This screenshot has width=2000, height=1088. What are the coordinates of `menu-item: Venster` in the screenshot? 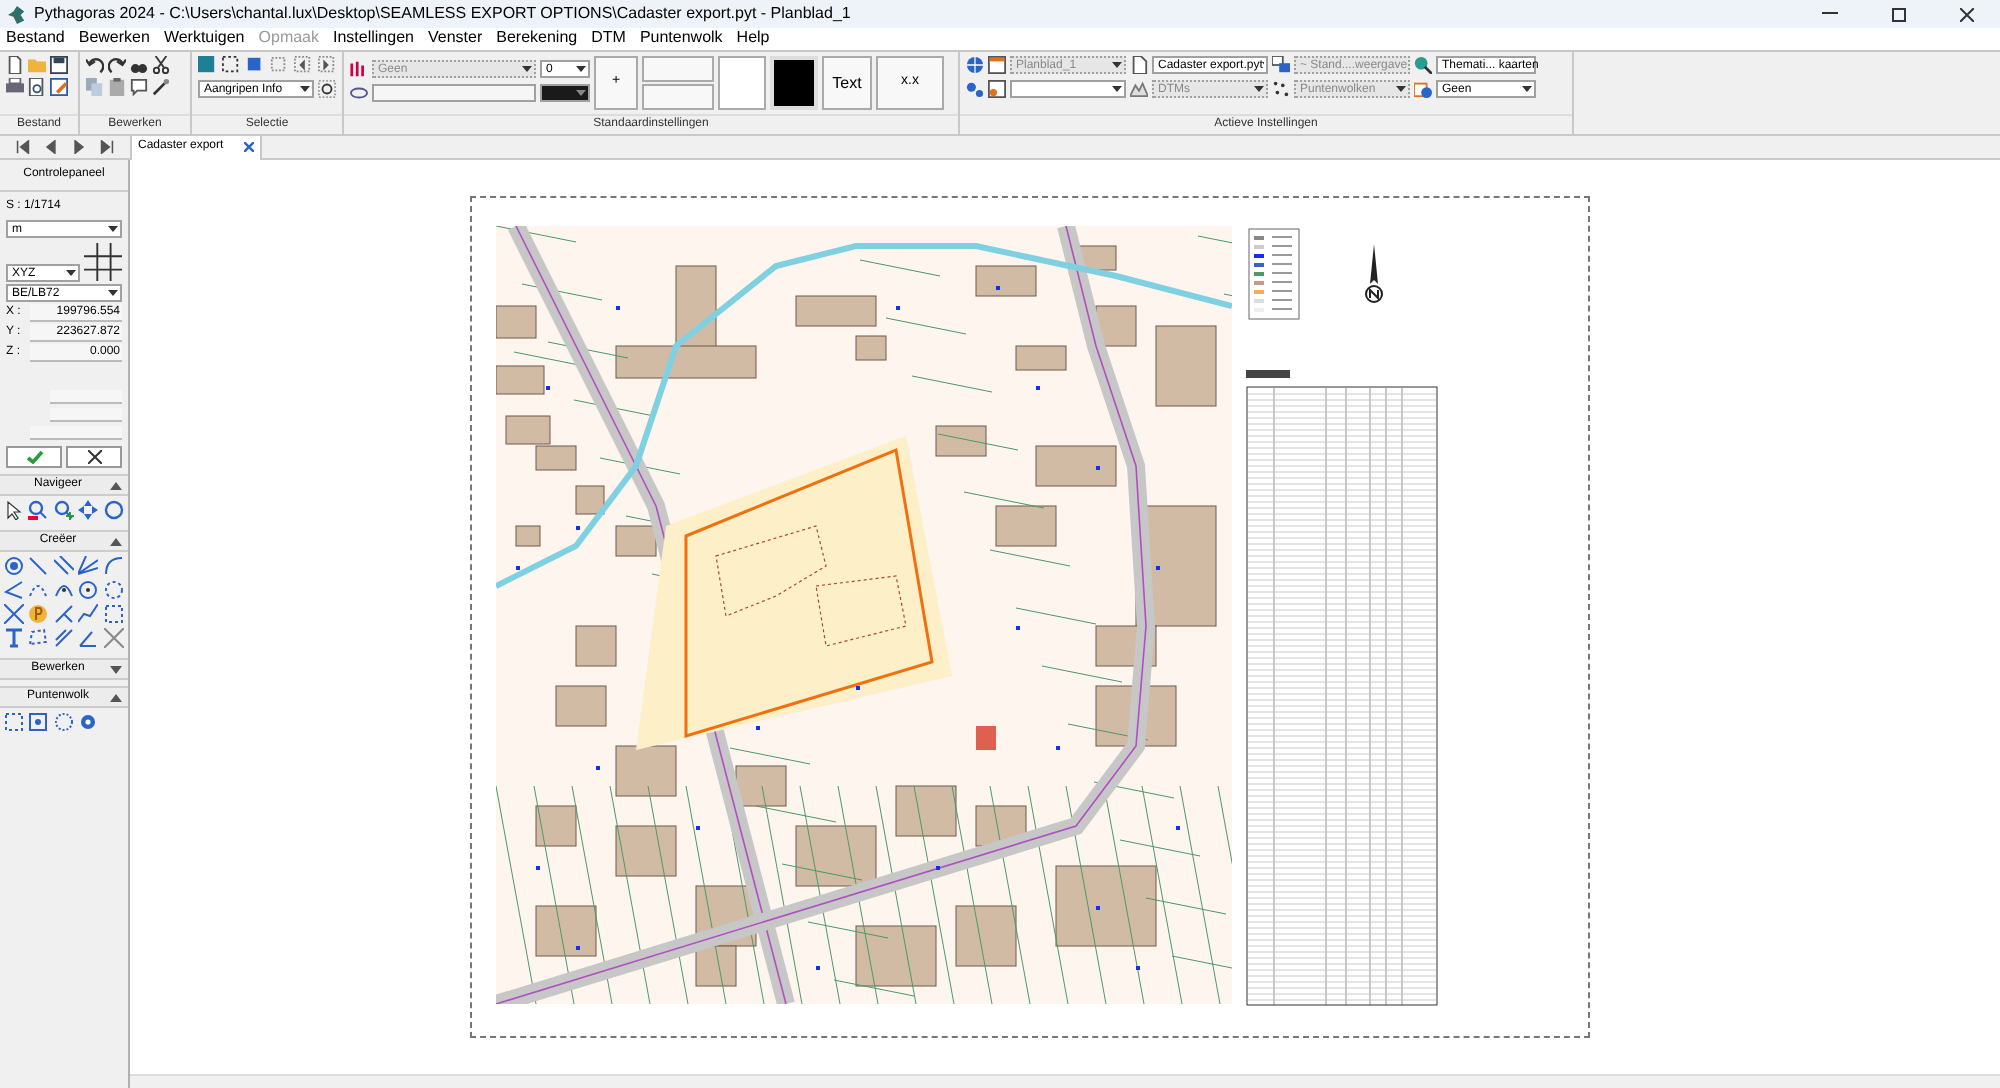 It's located at (455, 38).